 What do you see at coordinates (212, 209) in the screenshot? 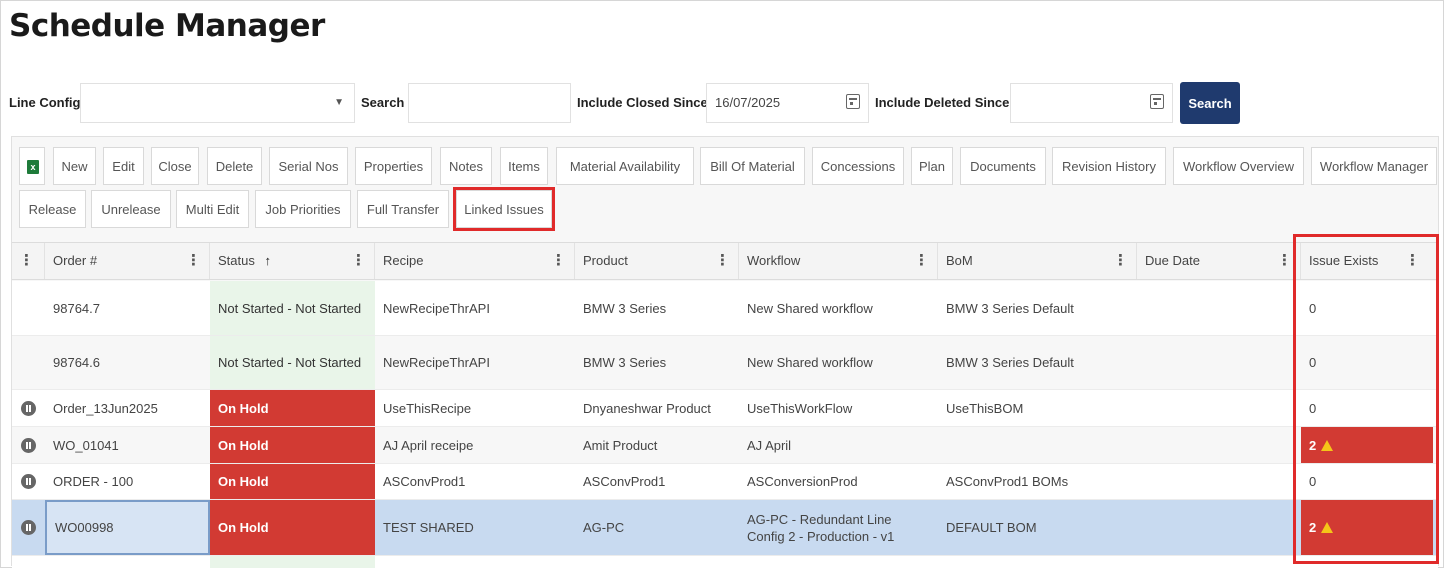
I see `multi-edit-button: Multi Edit` at bounding box center [212, 209].